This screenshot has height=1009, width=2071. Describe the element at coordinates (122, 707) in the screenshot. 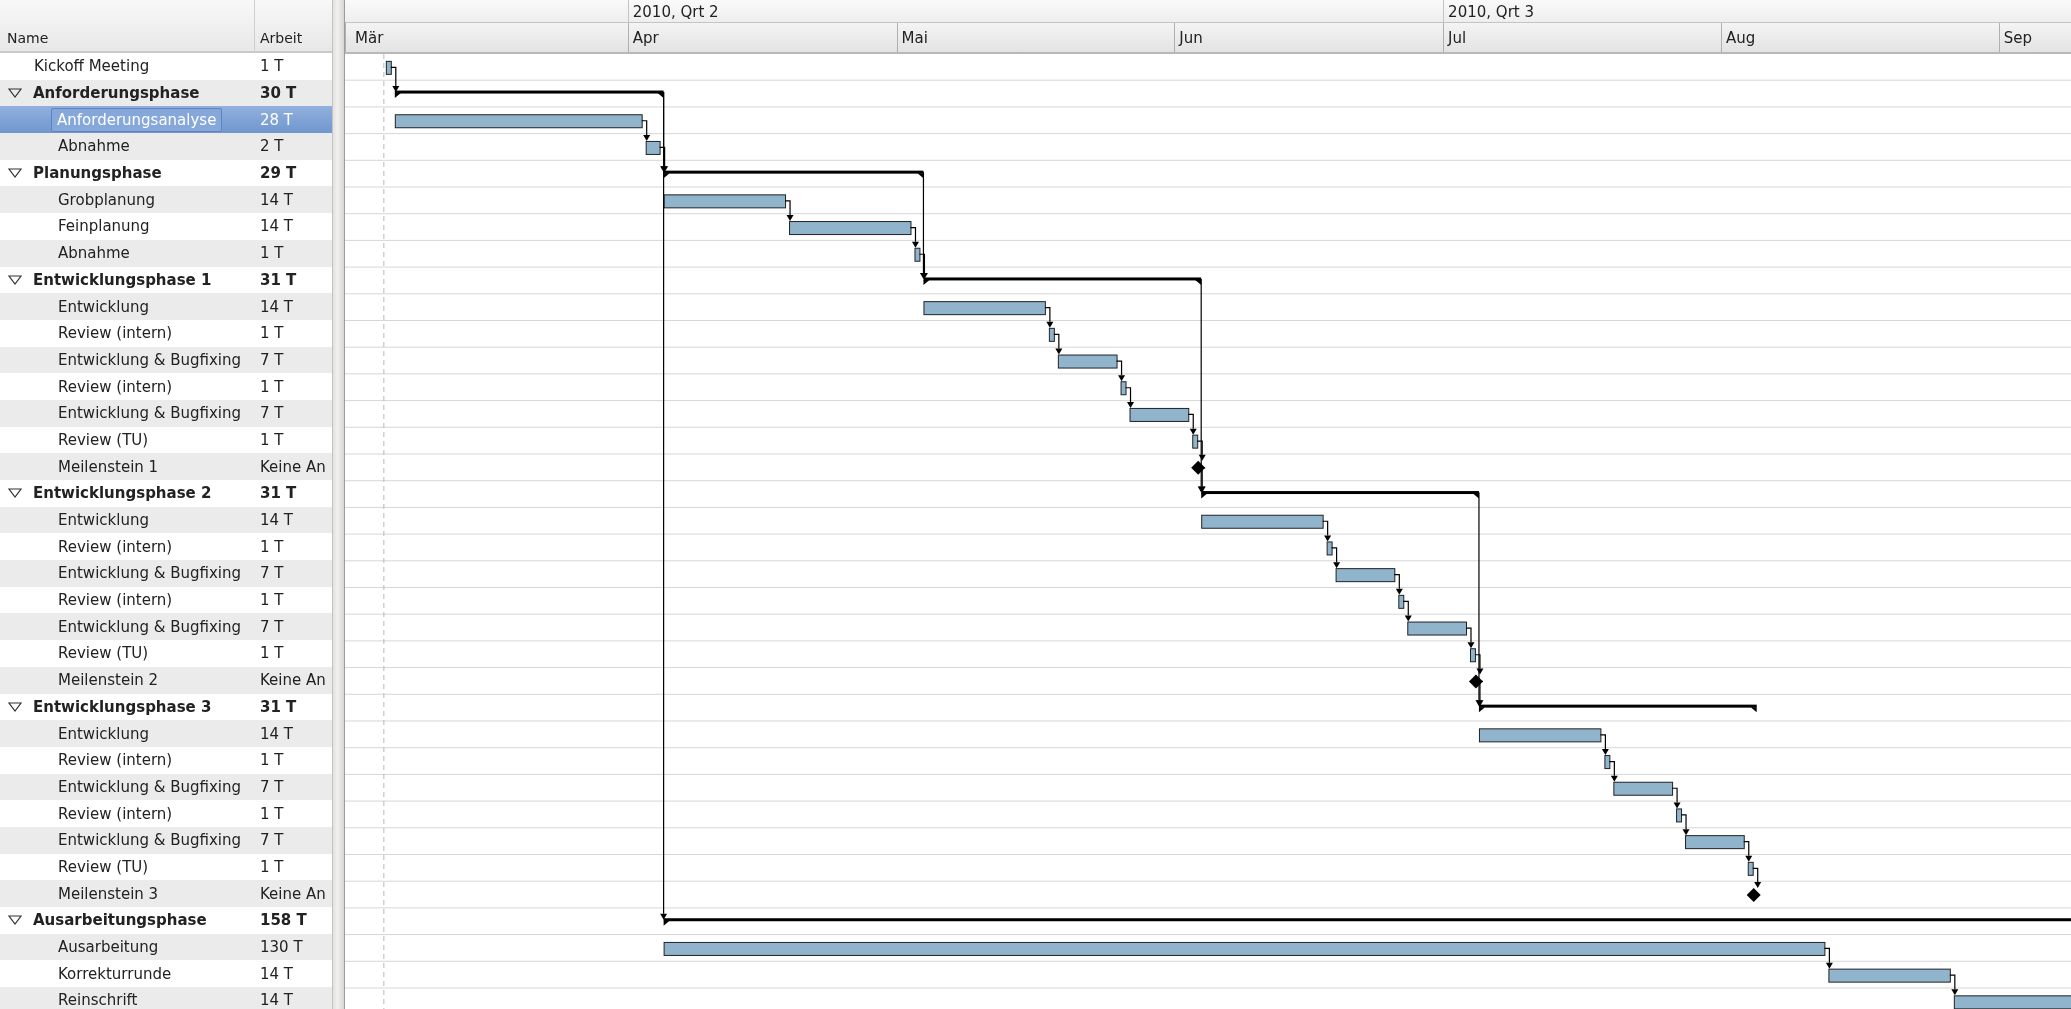

I see `task-name: Entwicklungsphase 3` at that location.